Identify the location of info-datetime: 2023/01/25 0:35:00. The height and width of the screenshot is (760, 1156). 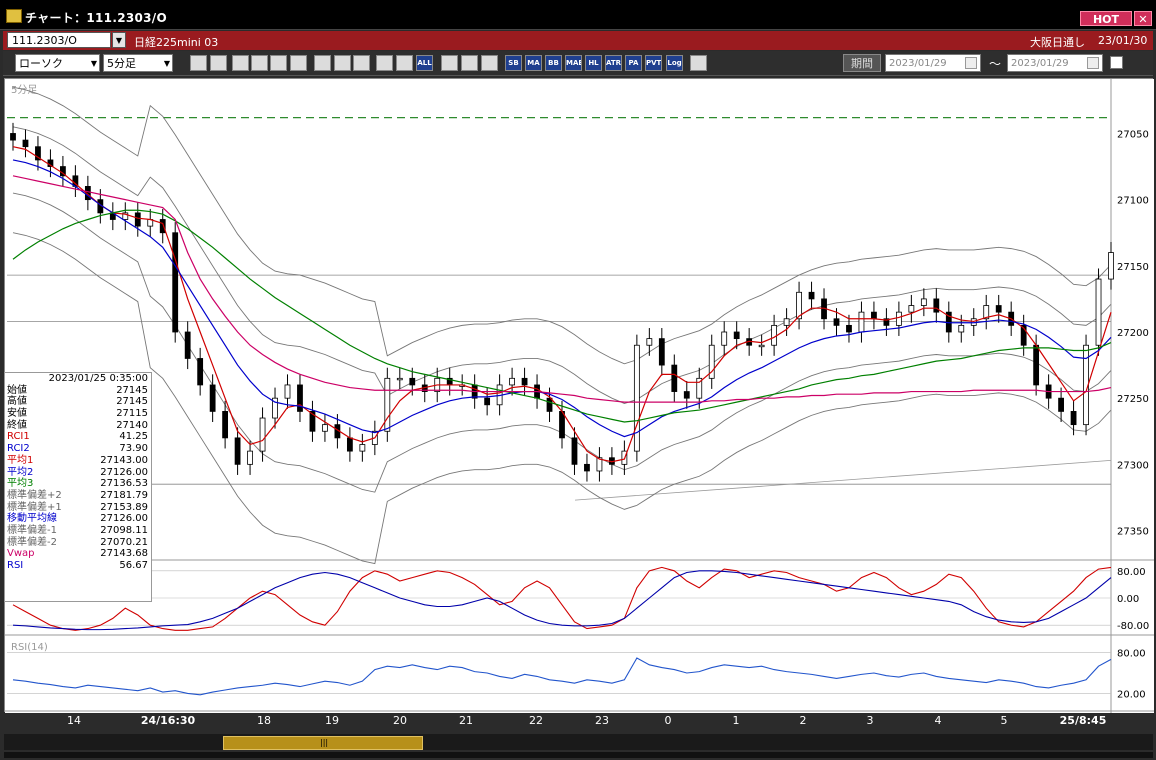
(98, 378).